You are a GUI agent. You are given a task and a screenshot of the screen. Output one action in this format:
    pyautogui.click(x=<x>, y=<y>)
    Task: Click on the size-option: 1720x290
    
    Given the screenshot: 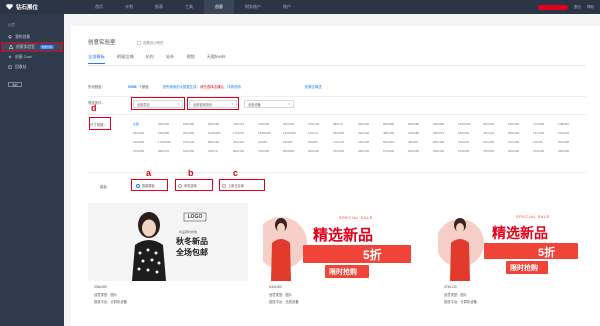 What is the action you would take?
    pyautogui.click(x=170, y=142)
    